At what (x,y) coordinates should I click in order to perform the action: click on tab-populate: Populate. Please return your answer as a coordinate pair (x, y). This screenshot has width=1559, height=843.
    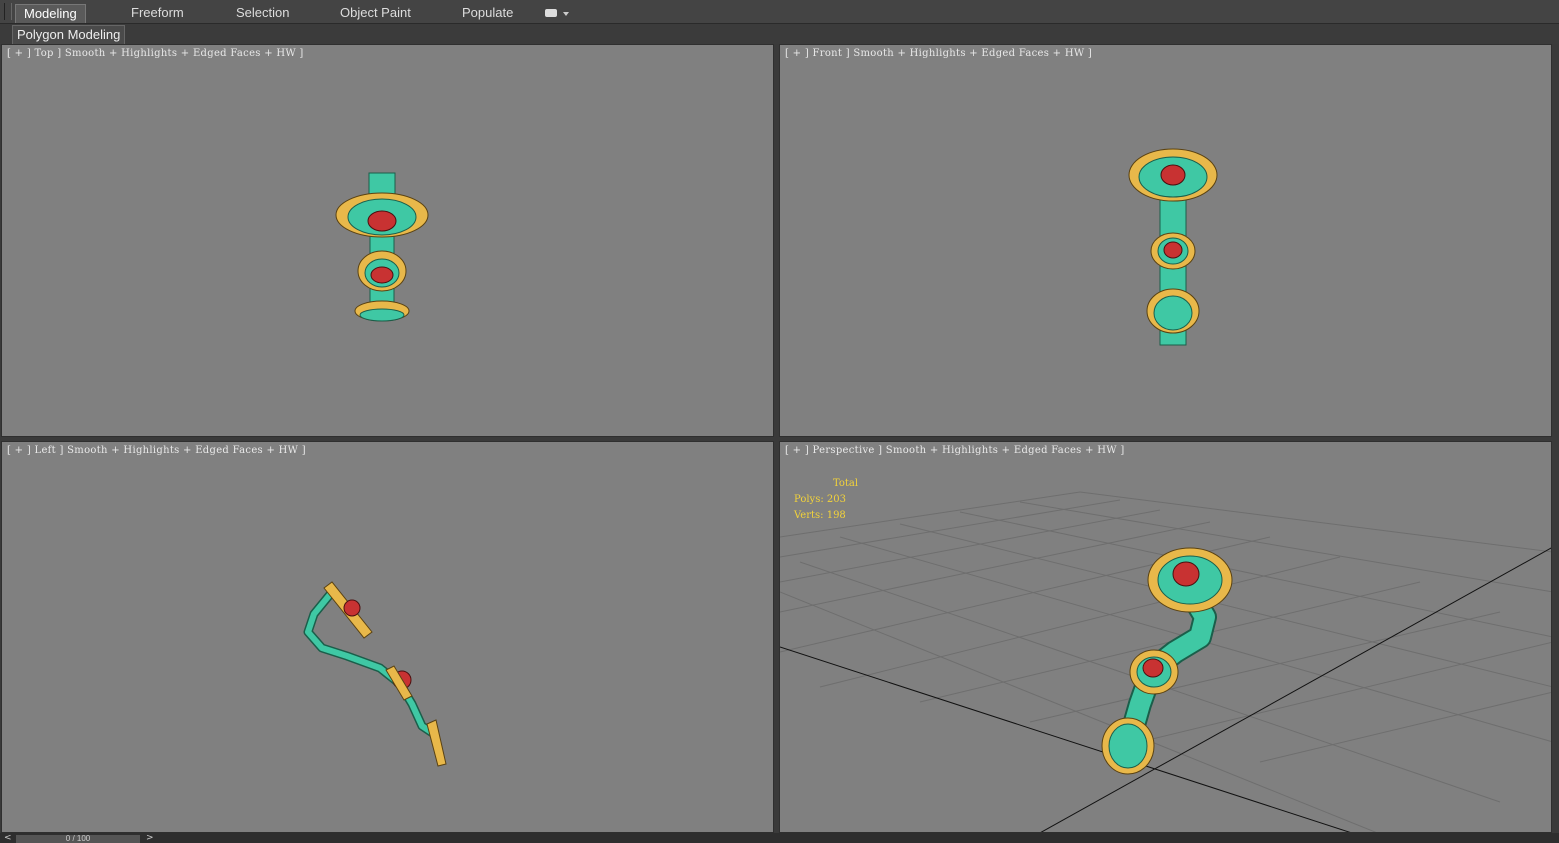
    Looking at the image, I should click on (487, 13).